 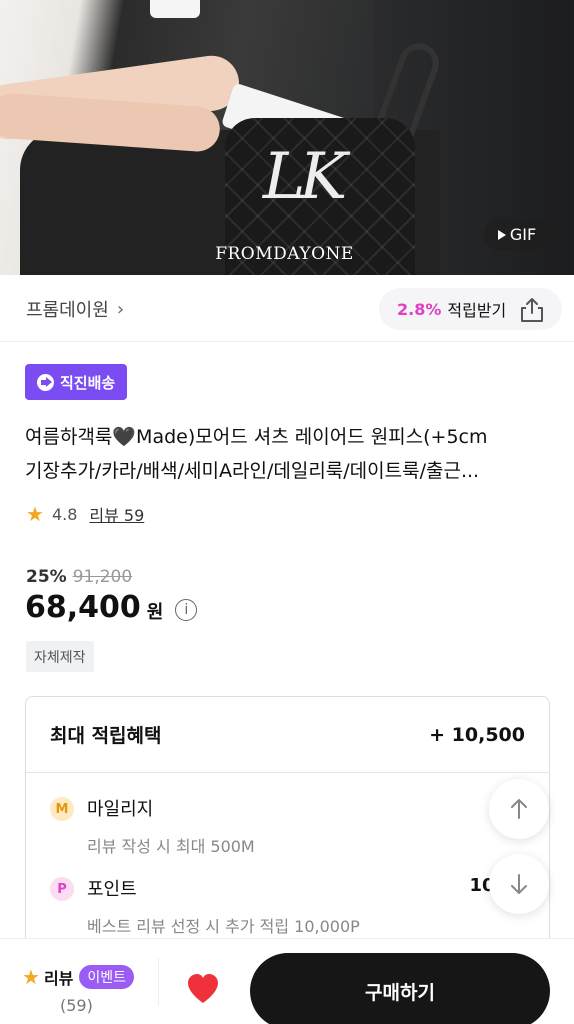 I want to click on rating-value: 4.8, so click(x=64, y=514).